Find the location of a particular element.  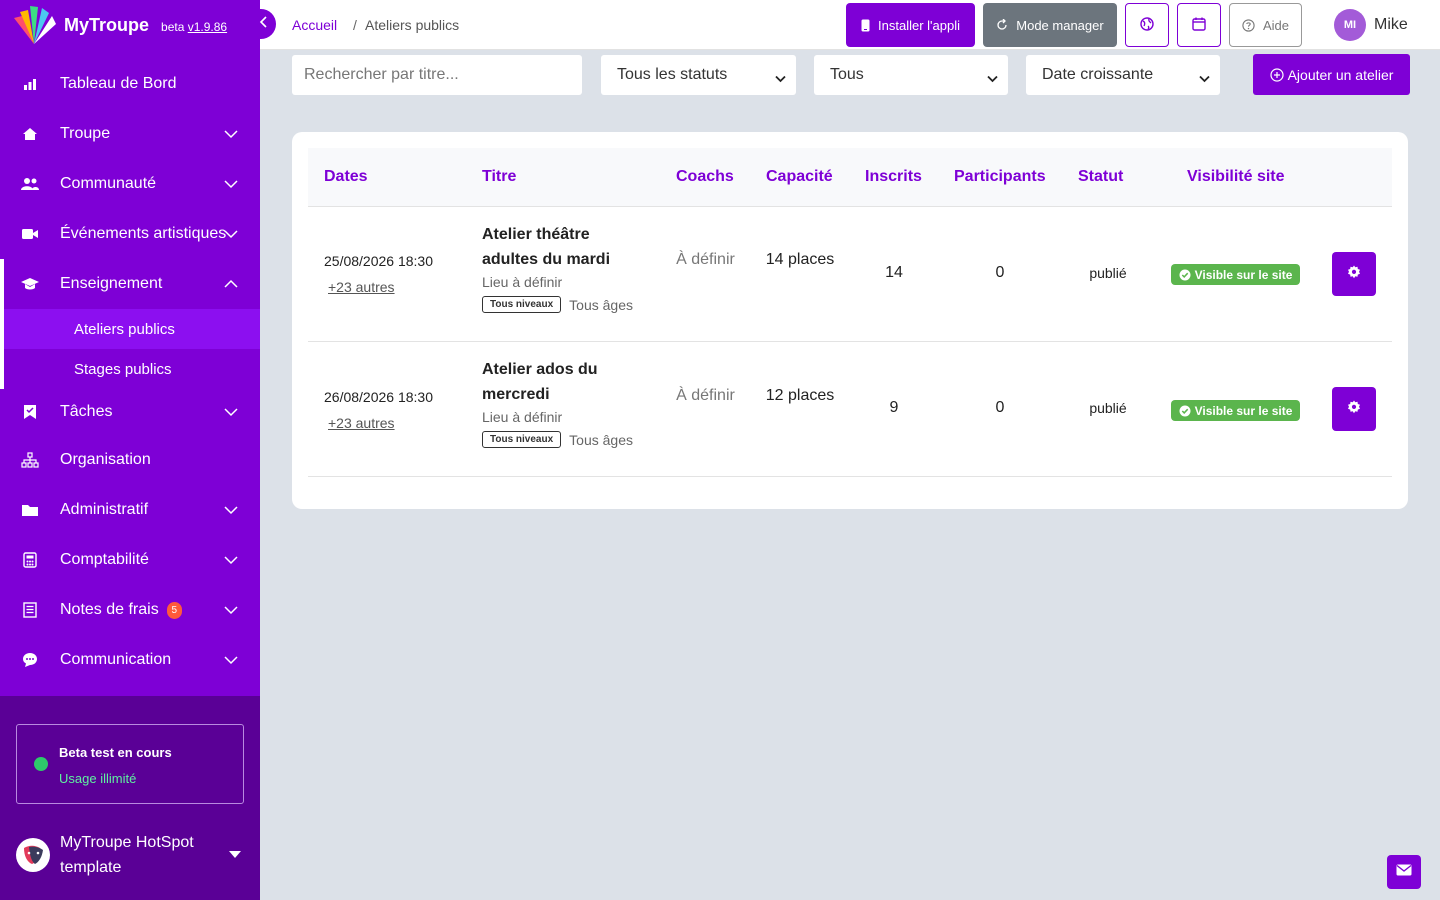

sort-select-value: Date croissante is located at coordinates (1098, 74).